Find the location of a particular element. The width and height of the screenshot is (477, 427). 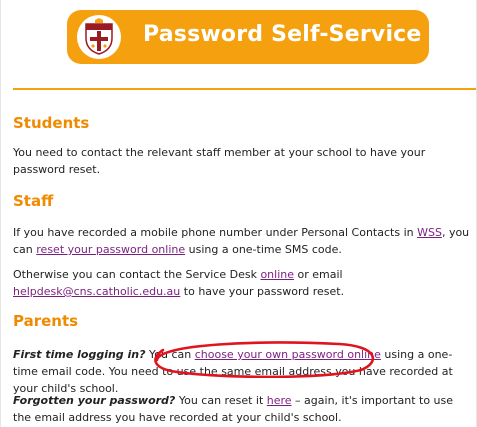

parents-text: You can reset it is located at coordinates (221, 400).